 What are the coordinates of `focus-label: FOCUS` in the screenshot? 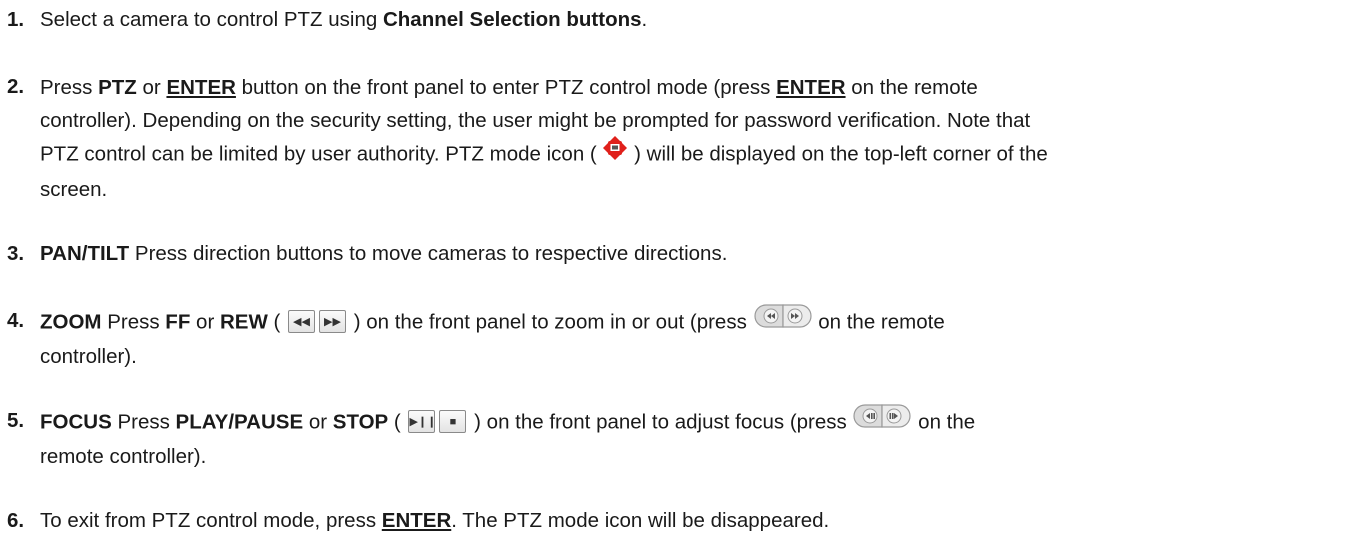 It's located at (76, 422).